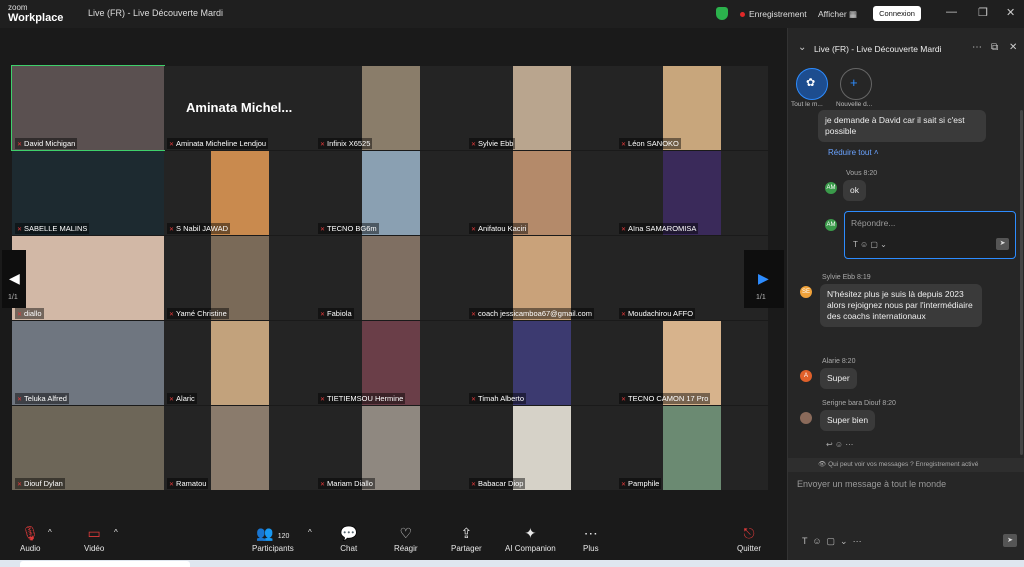  What do you see at coordinates (806, 292) in the screenshot?
I see `avatar: SE` at bounding box center [806, 292].